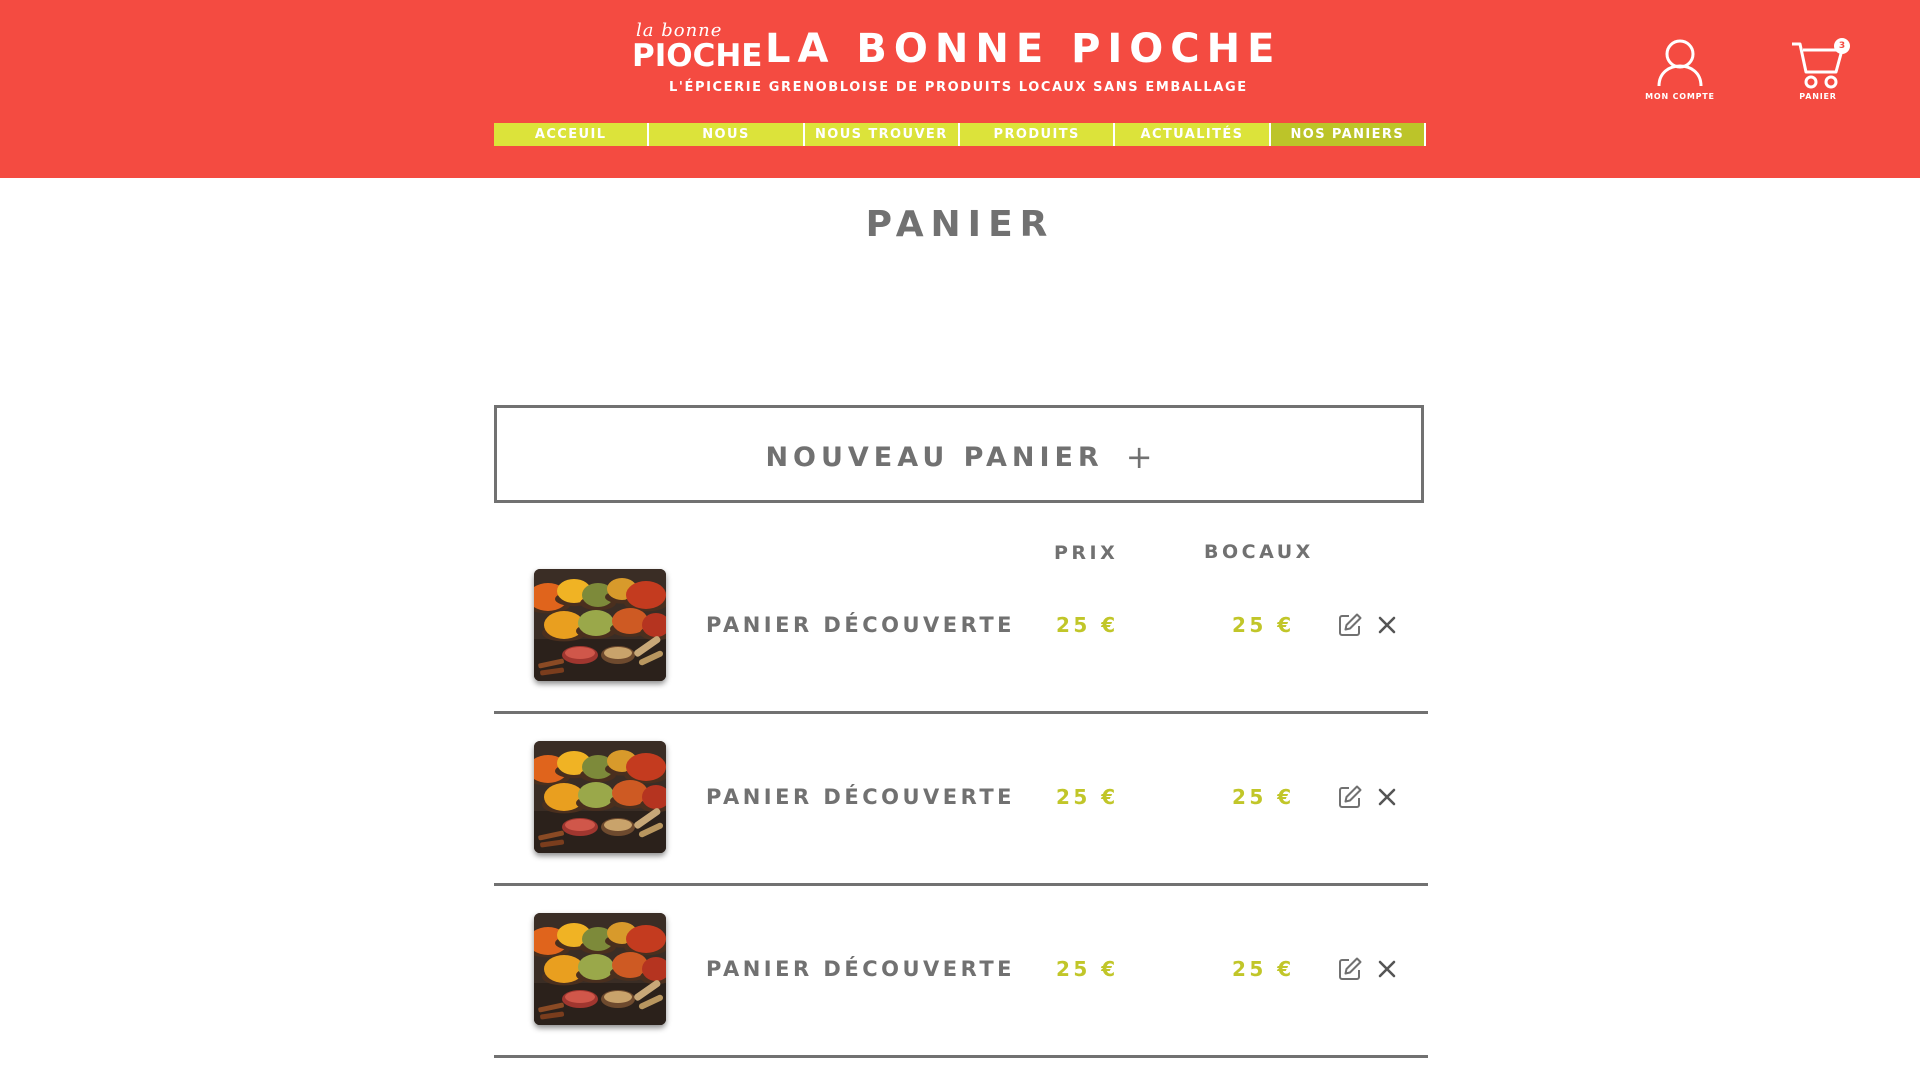 The width and height of the screenshot is (1920, 1080). I want to click on nav-item-nos-paniers: NOS PANIERS, so click(1348, 134).